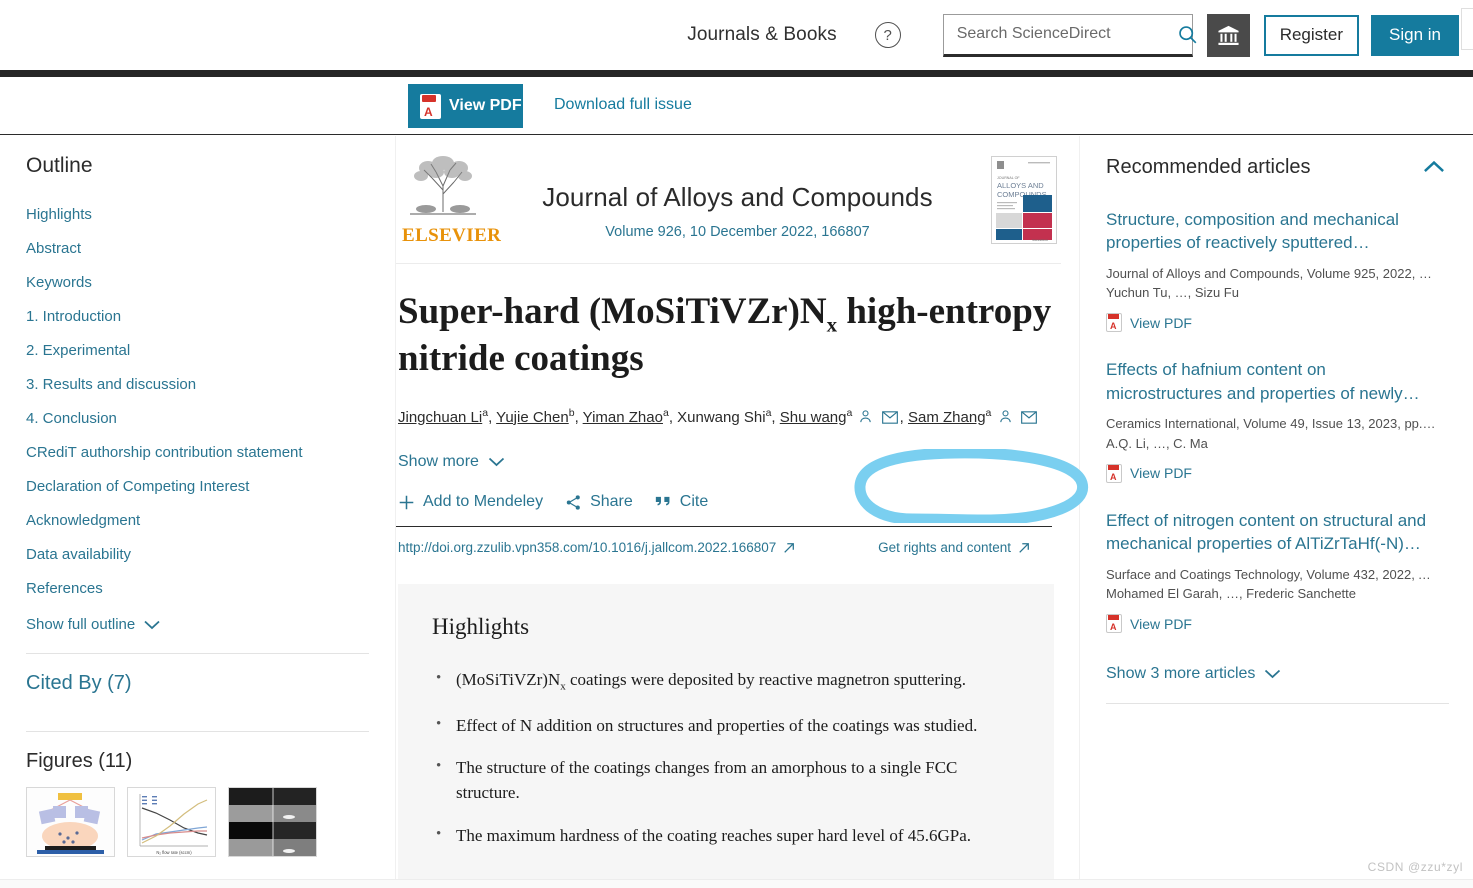 The image size is (1473, 888). Describe the element at coordinates (210, 317) in the screenshot. I see `outline-item-introduction: 1. Introduction` at that location.